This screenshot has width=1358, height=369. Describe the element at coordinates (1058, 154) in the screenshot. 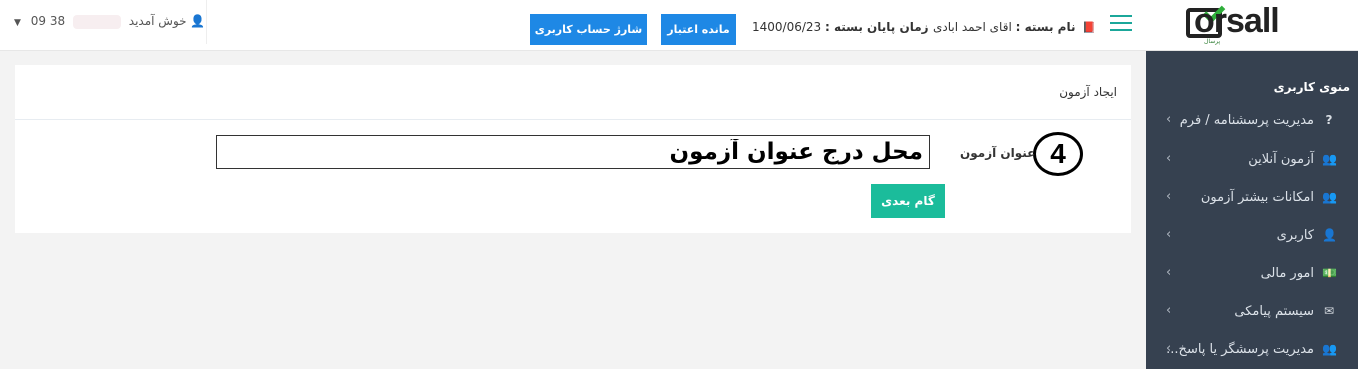

I see `step-number-badge: 4` at that location.